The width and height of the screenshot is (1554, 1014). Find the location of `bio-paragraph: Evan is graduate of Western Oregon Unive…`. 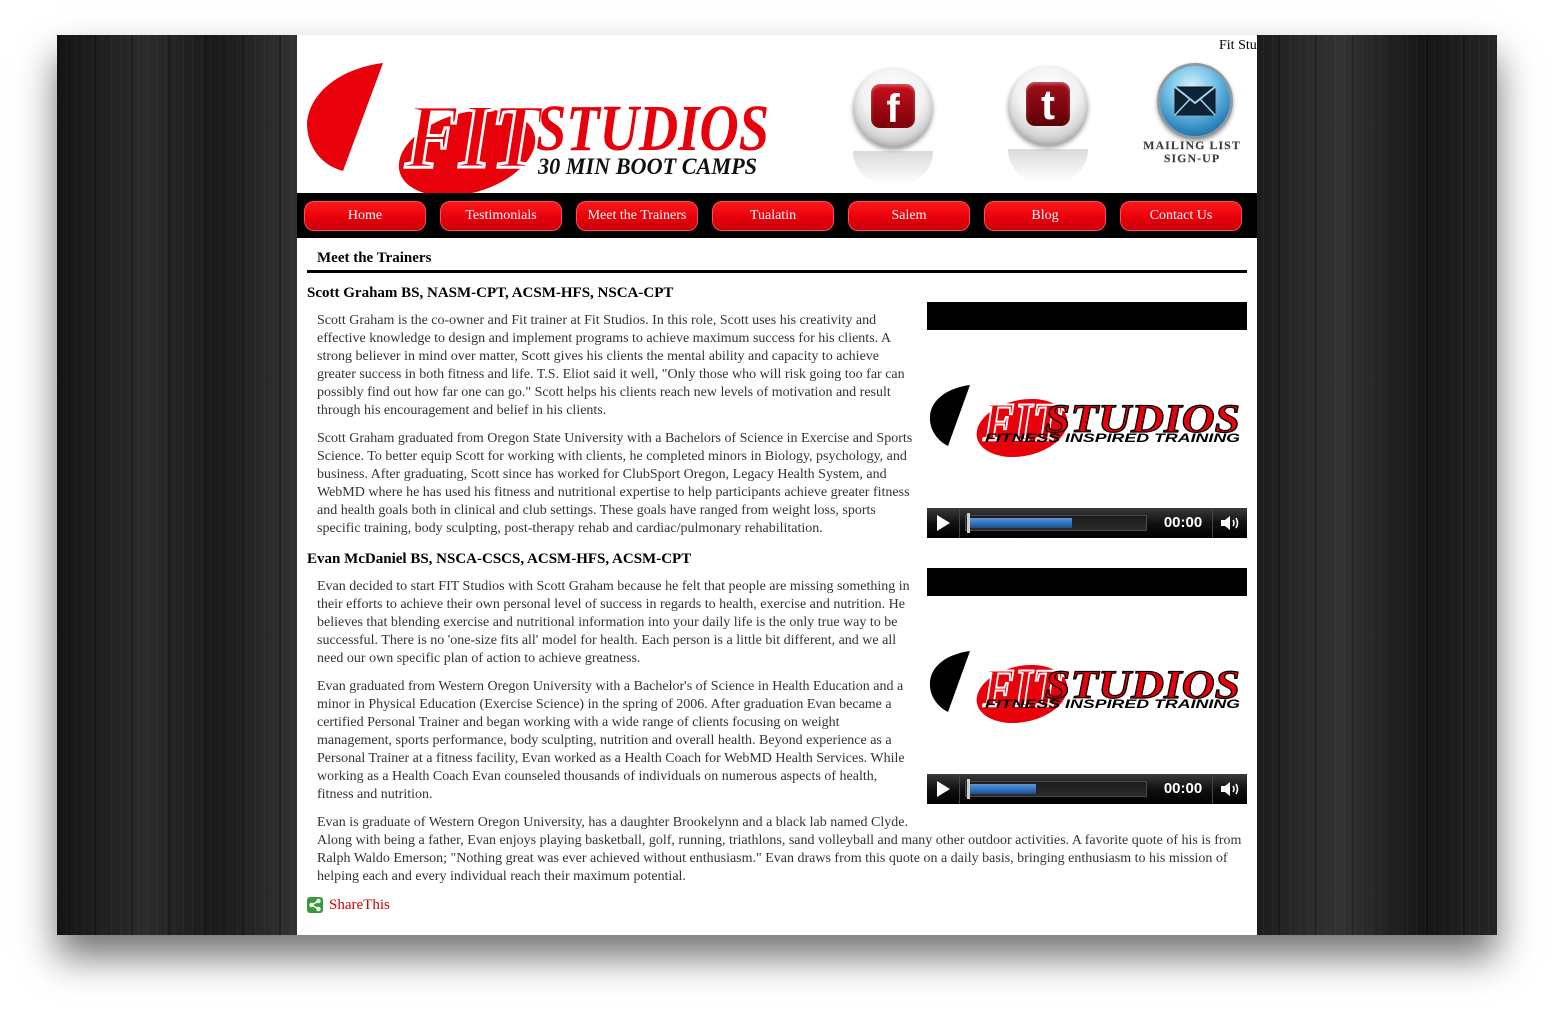

bio-paragraph: Evan is graduate of Western Oregon Unive… is located at coordinates (779, 849).